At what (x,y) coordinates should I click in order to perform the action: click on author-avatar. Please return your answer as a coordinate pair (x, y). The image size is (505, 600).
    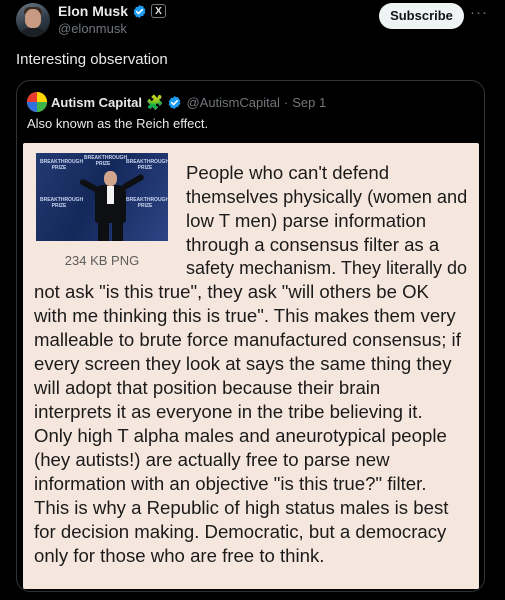
    Looking at the image, I should click on (33, 20).